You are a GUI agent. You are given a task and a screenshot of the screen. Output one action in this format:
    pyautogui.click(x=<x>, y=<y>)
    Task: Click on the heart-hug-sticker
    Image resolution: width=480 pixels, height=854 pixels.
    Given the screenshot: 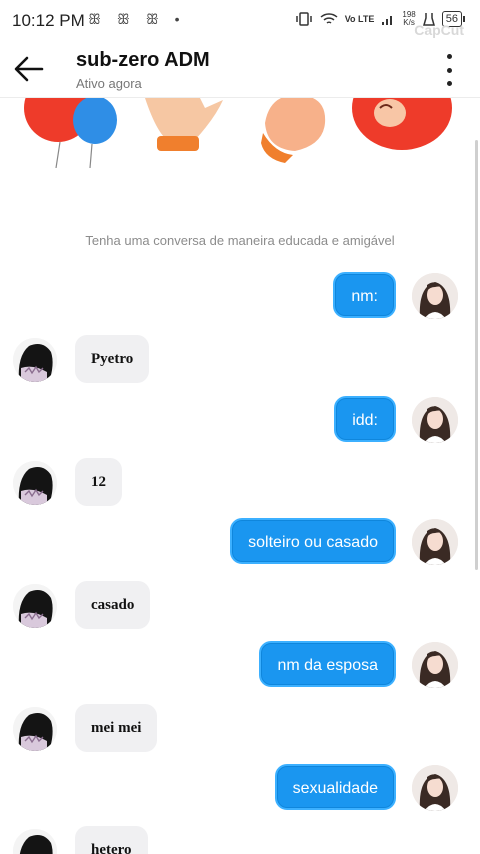 What is the action you would take?
    pyautogui.click(x=402, y=124)
    